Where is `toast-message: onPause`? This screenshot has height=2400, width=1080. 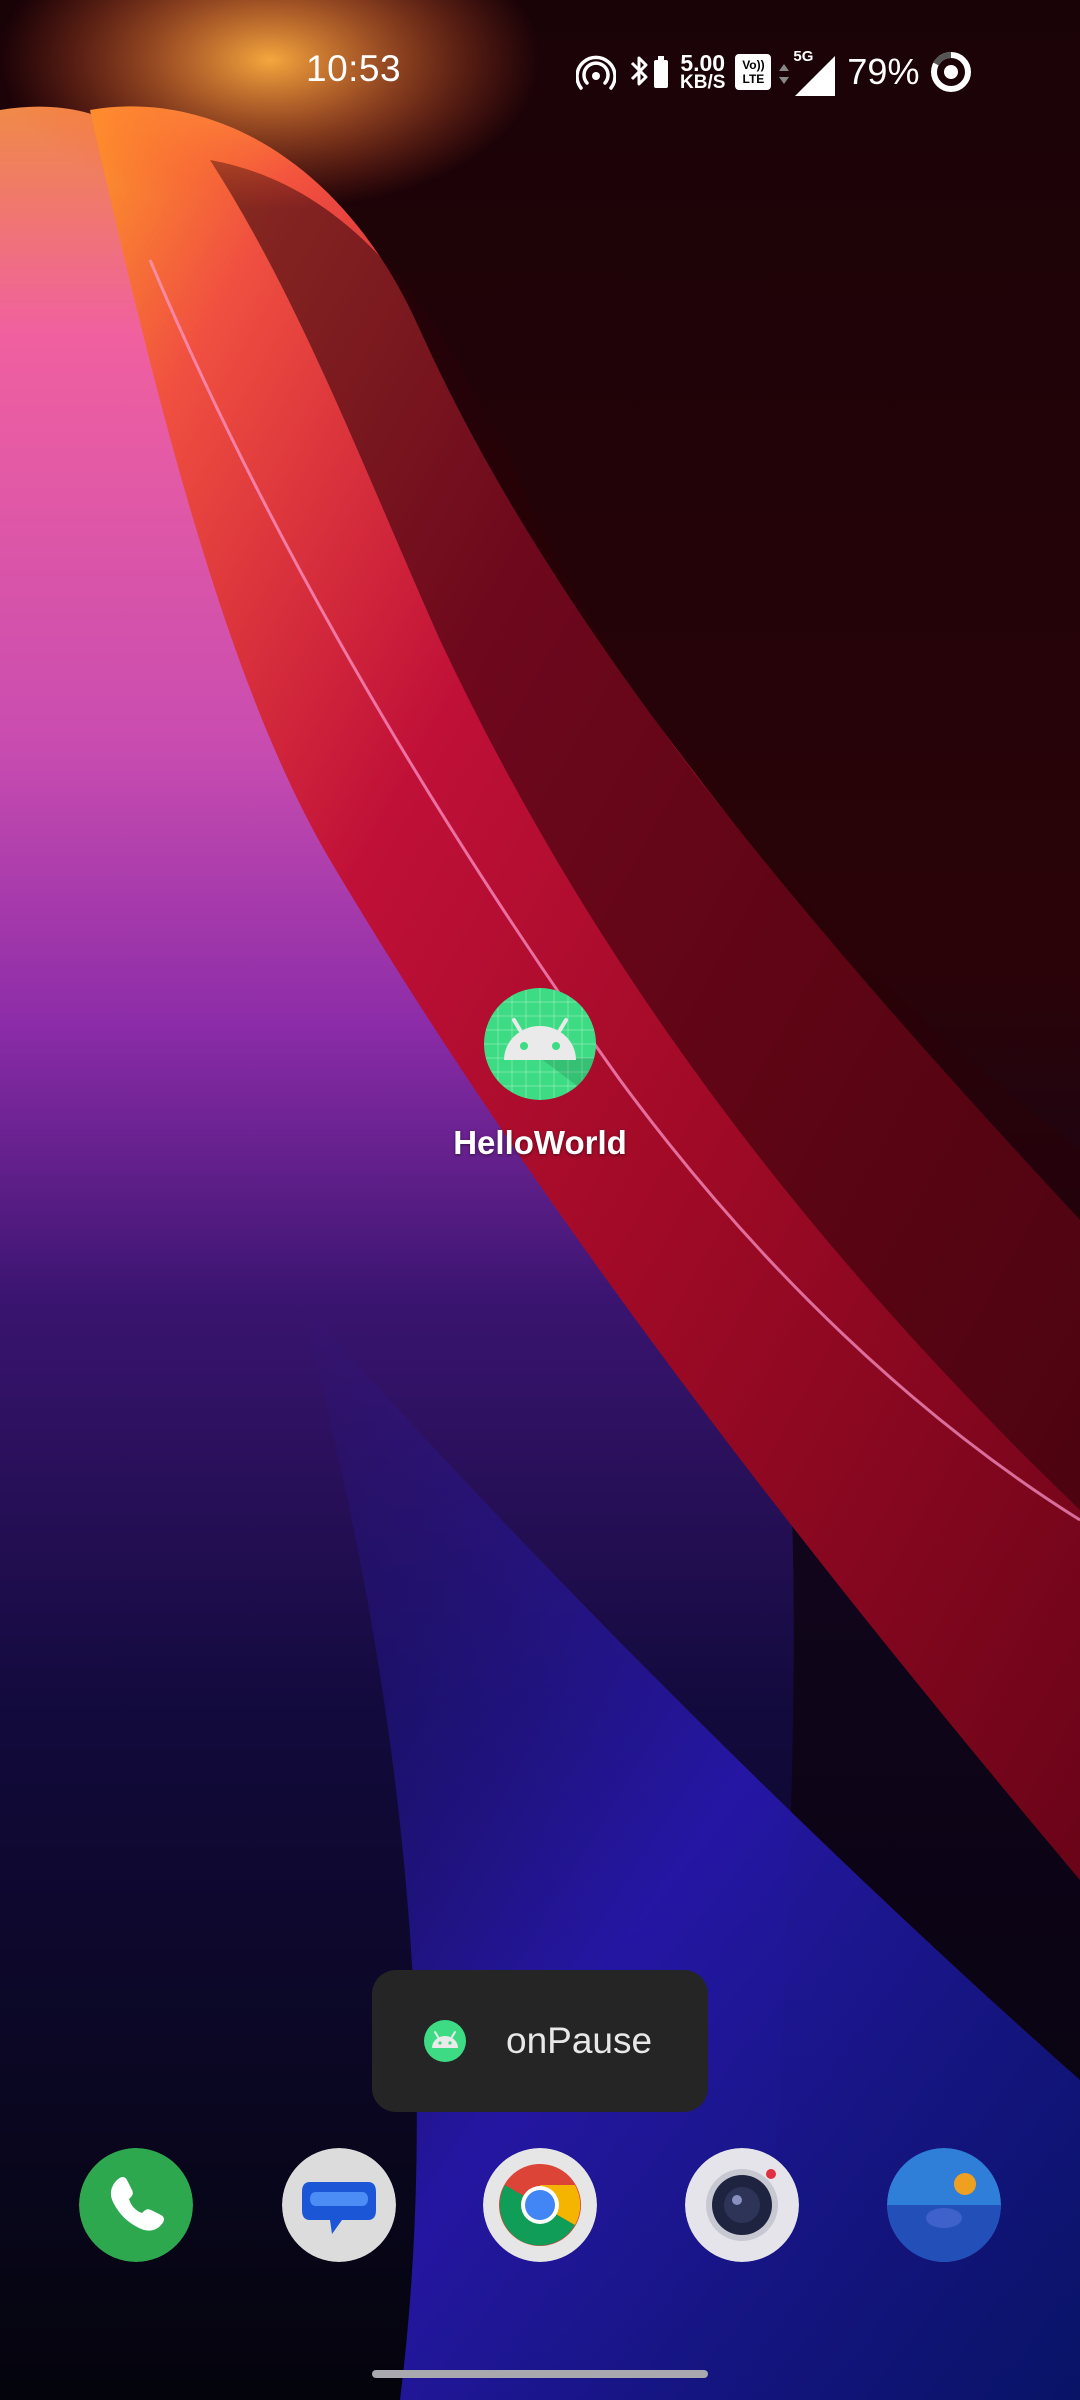 toast-message: onPause is located at coordinates (540, 2041).